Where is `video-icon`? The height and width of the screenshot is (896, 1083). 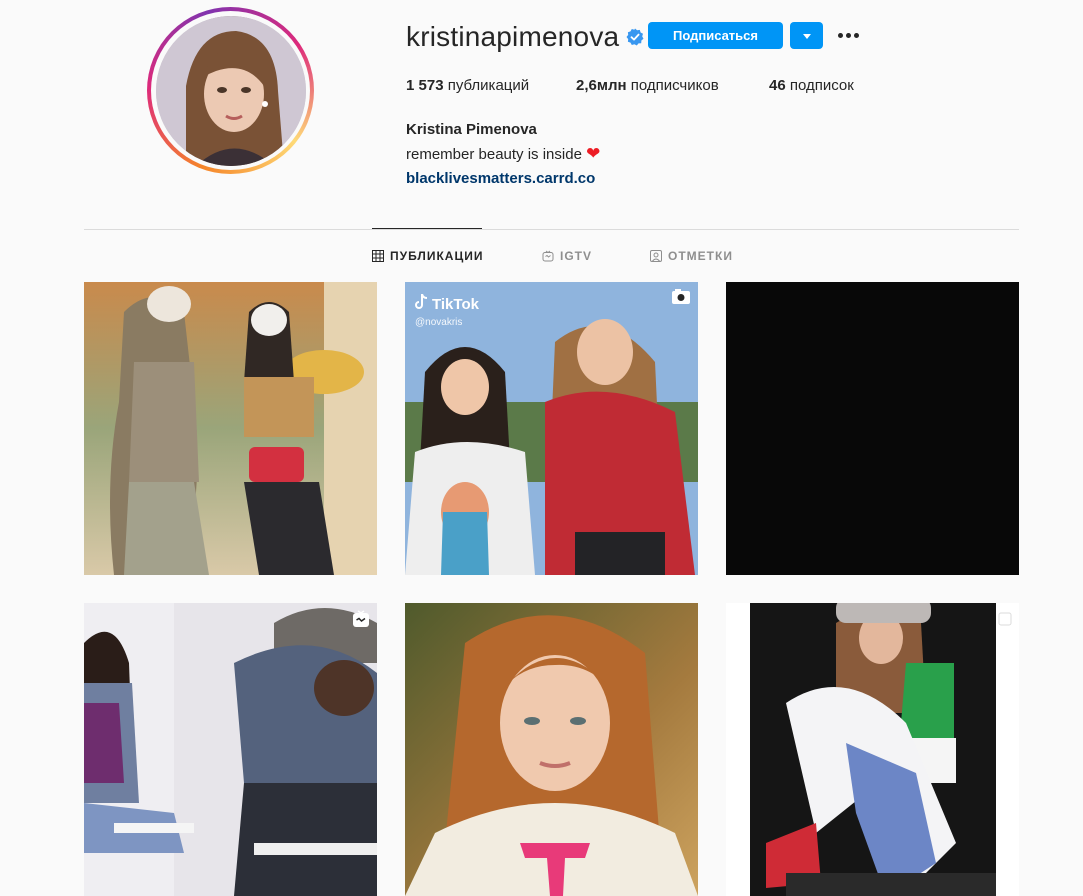 video-icon is located at coordinates (681, 299).